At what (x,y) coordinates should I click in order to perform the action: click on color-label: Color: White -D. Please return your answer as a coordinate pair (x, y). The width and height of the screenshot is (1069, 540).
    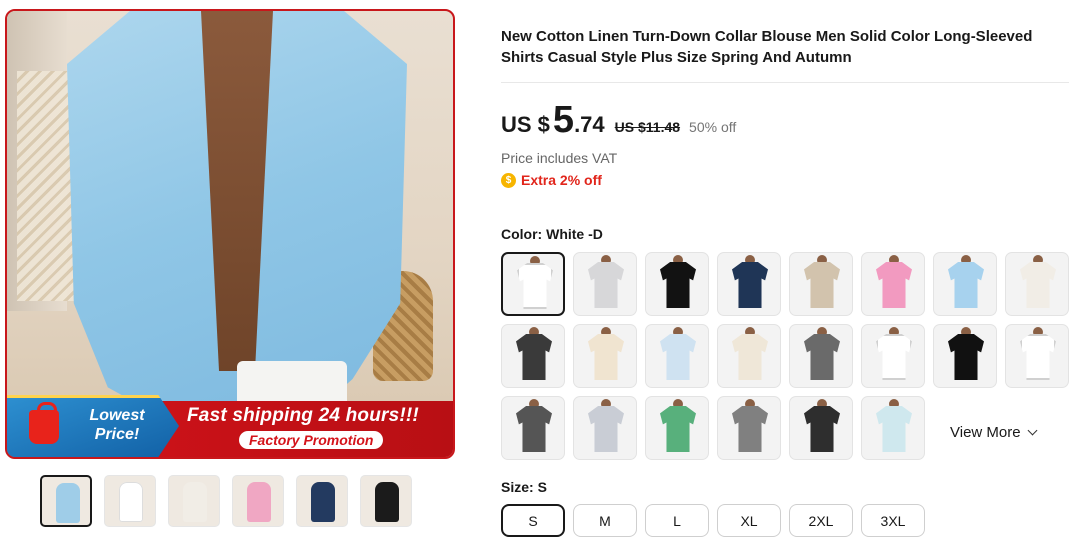
    Looking at the image, I should click on (552, 234).